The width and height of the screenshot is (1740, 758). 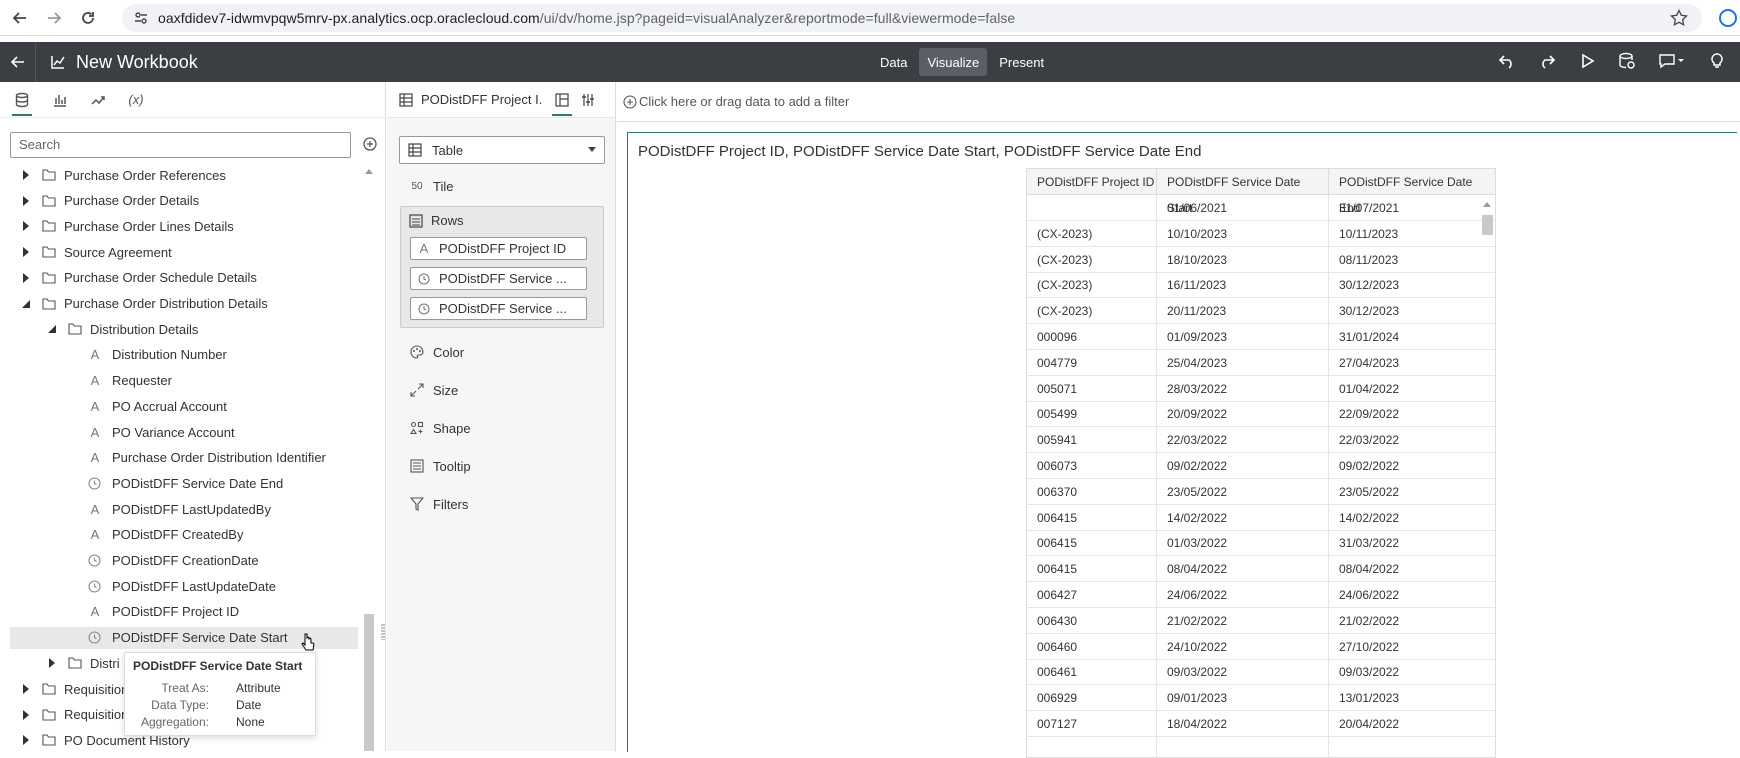 What do you see at coordinates (1261, 285) in the screenshot?
I see `table-row: (CX-2023) 16/11/2023 30/12/2023` at bounding box center [1261, 285].